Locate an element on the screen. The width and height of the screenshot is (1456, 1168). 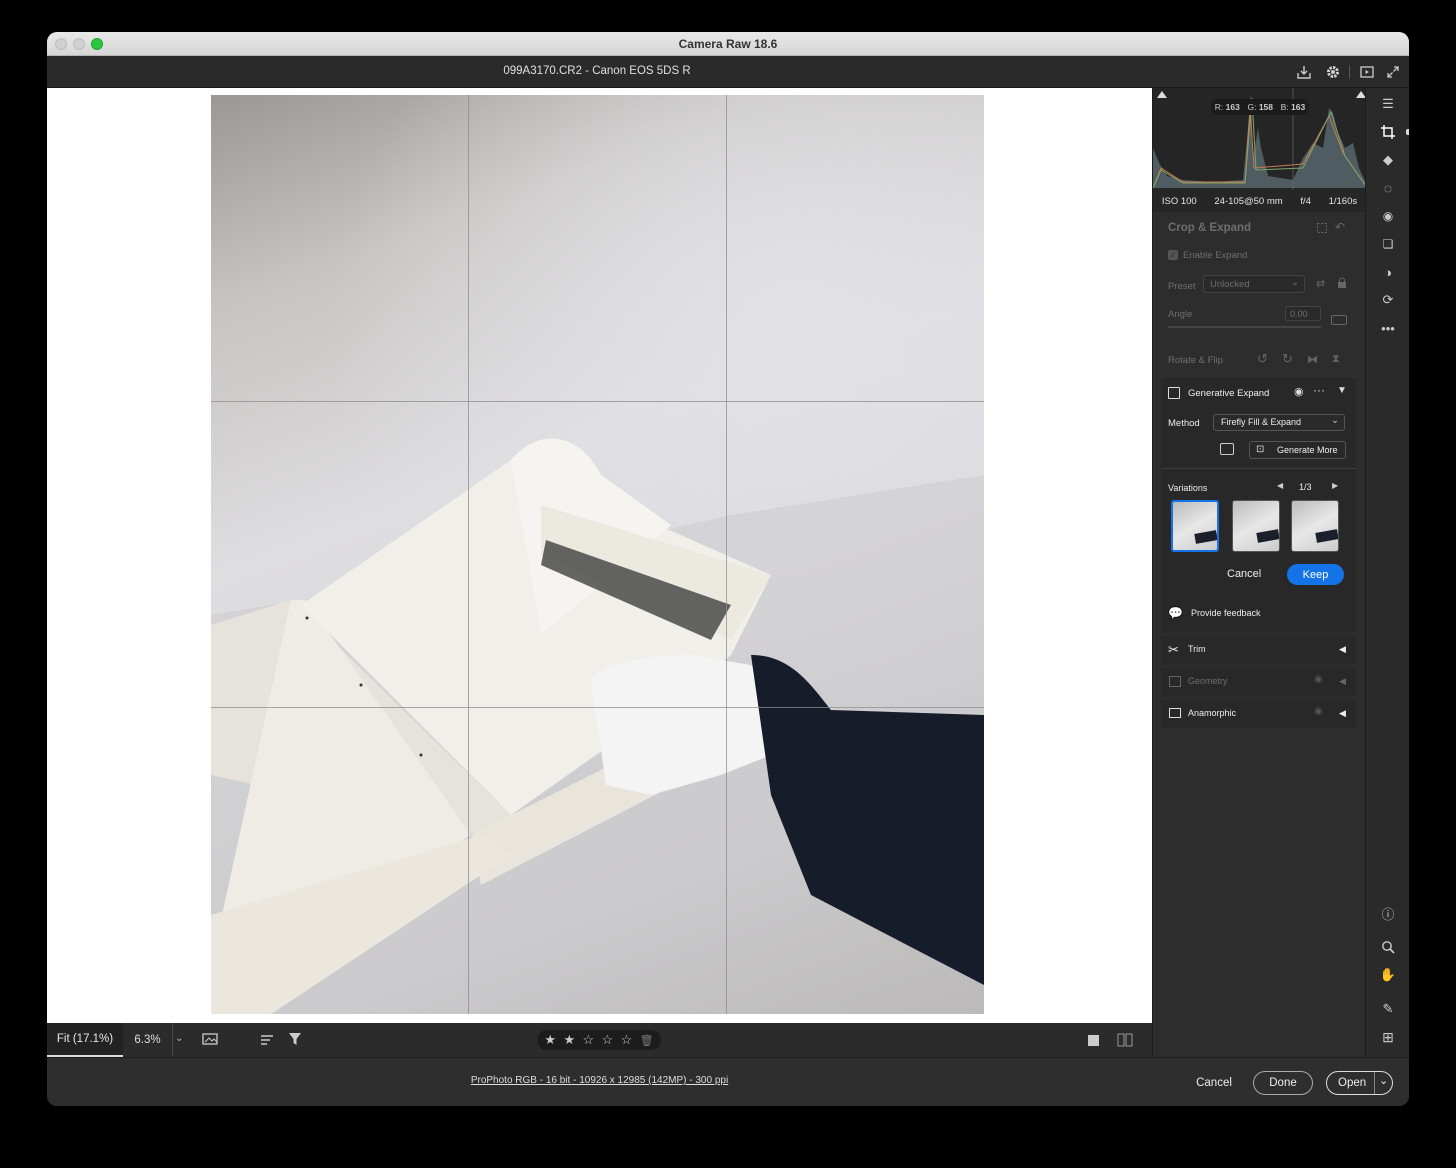
reset-crop-icon: ↶ is located at coordinates (1340, 227).